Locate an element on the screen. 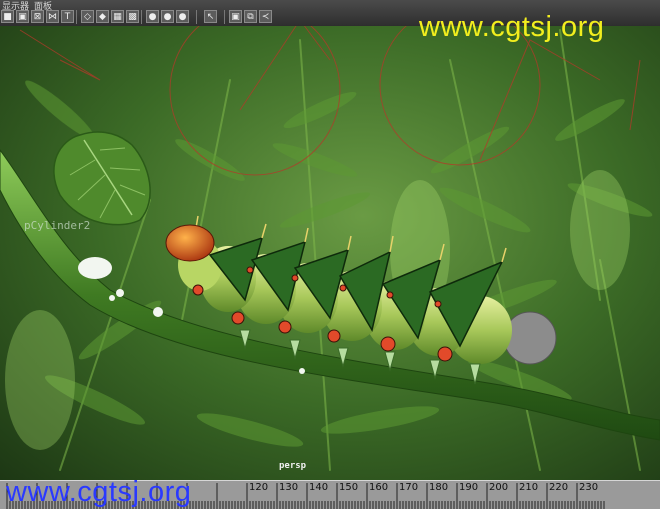  render-region-icon: ▣ is located at coordinates (22, 16).